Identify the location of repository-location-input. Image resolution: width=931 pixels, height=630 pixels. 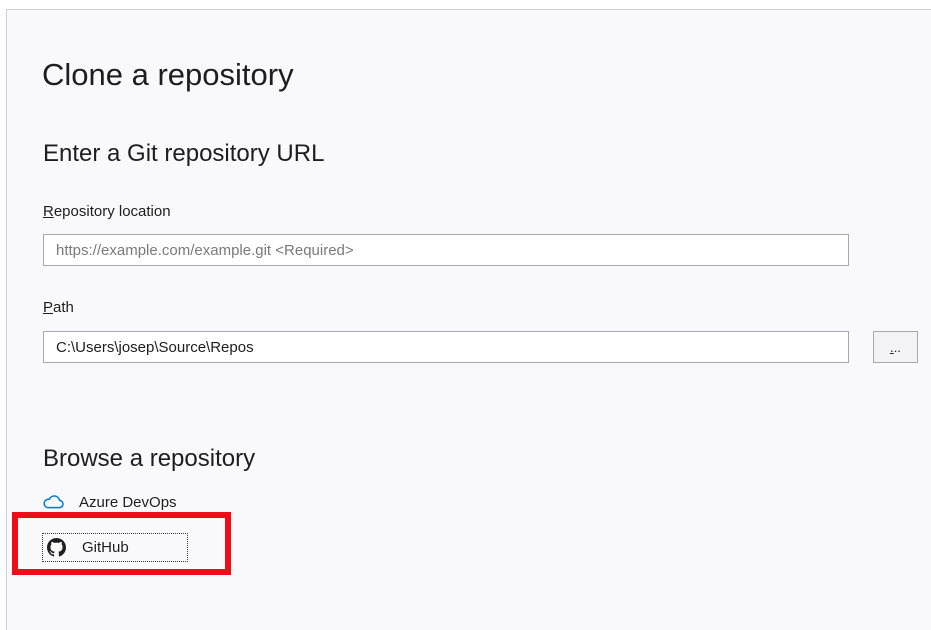
(446, 250).